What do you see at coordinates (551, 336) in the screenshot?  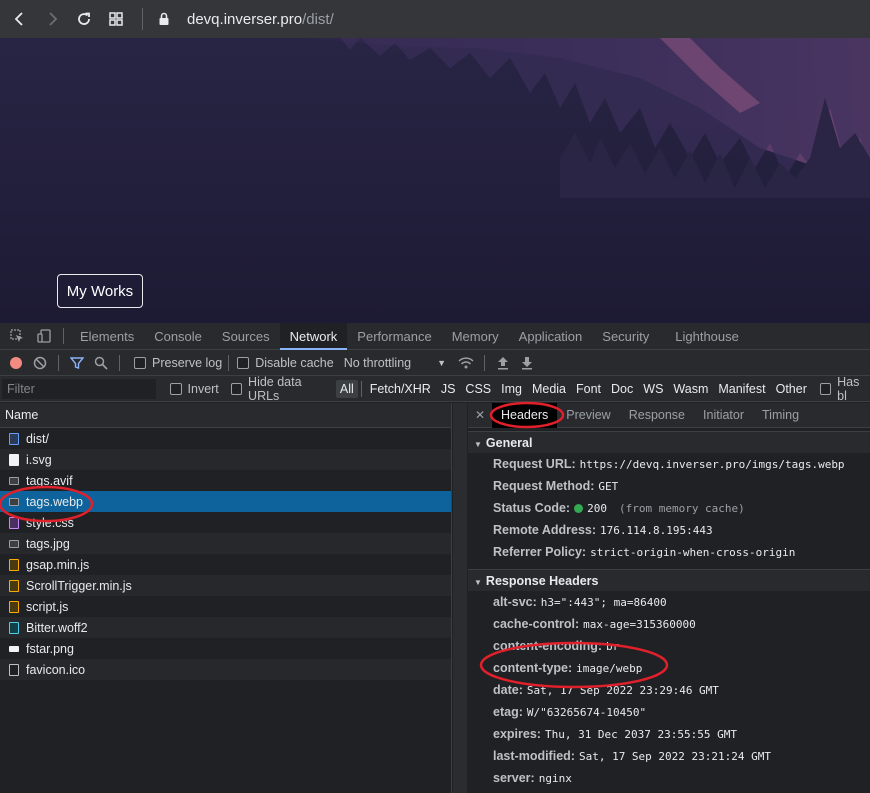 I see `tab-application: Application` at bounding box center [551, 336].